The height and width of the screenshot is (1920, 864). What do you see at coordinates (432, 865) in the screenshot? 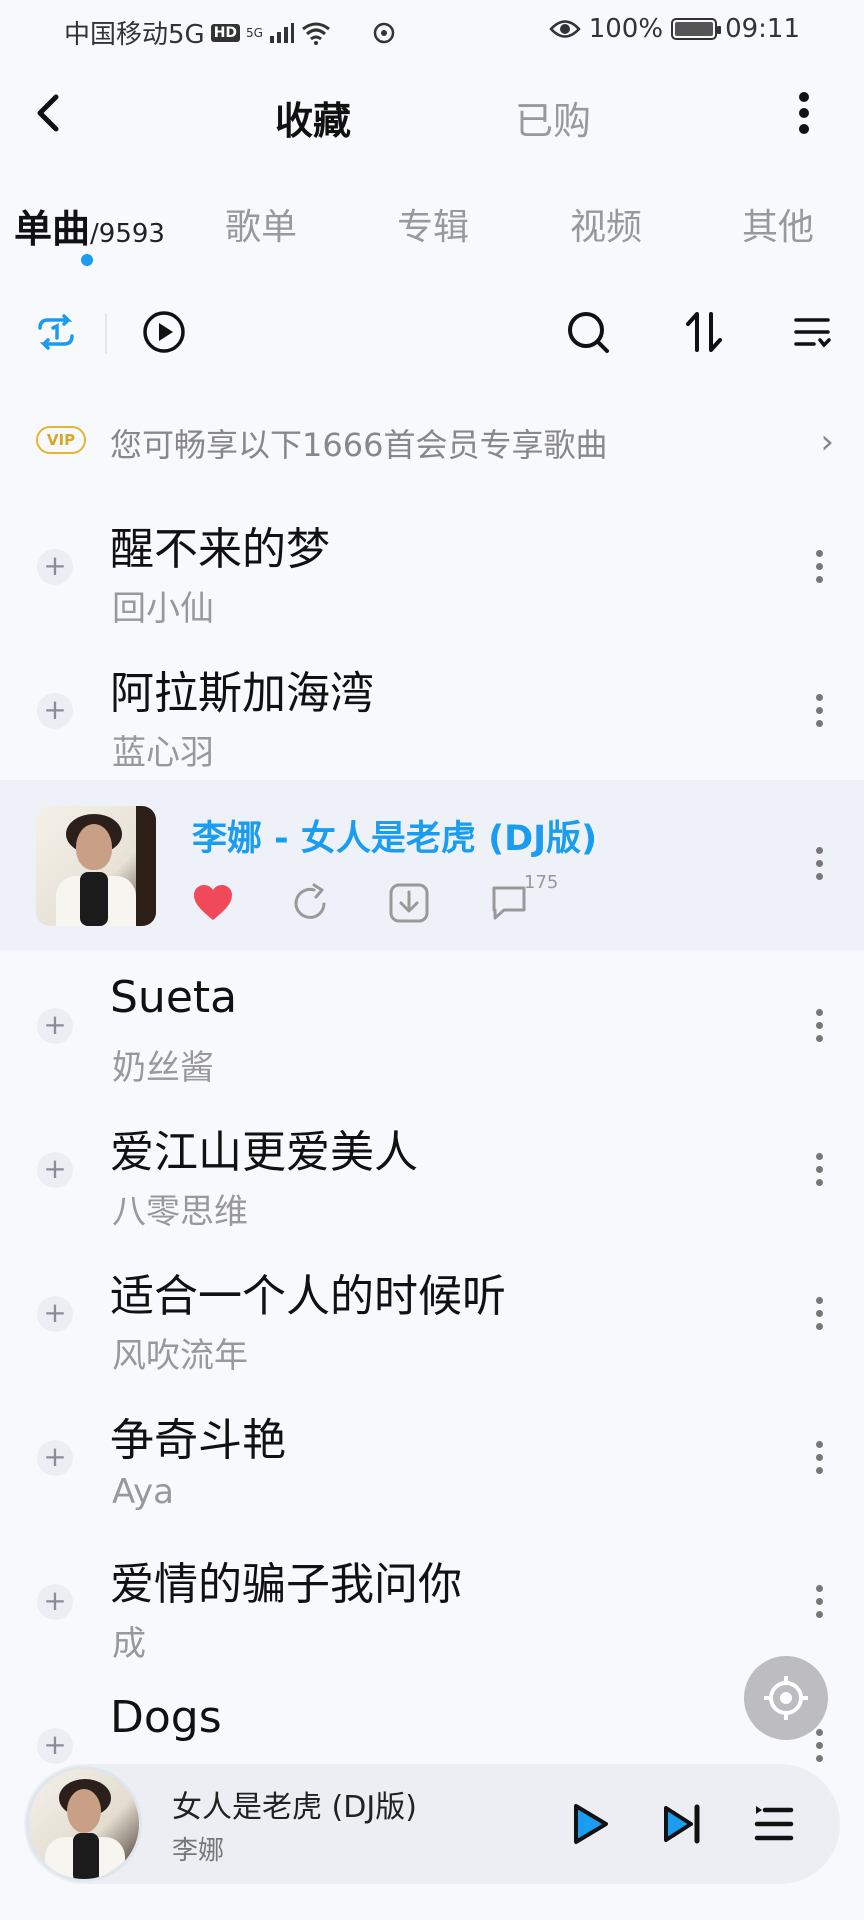
I see `now-playing-row: 李娜 - 女人是老虎 (DJ版) 175` at bounding box center [432, 865].